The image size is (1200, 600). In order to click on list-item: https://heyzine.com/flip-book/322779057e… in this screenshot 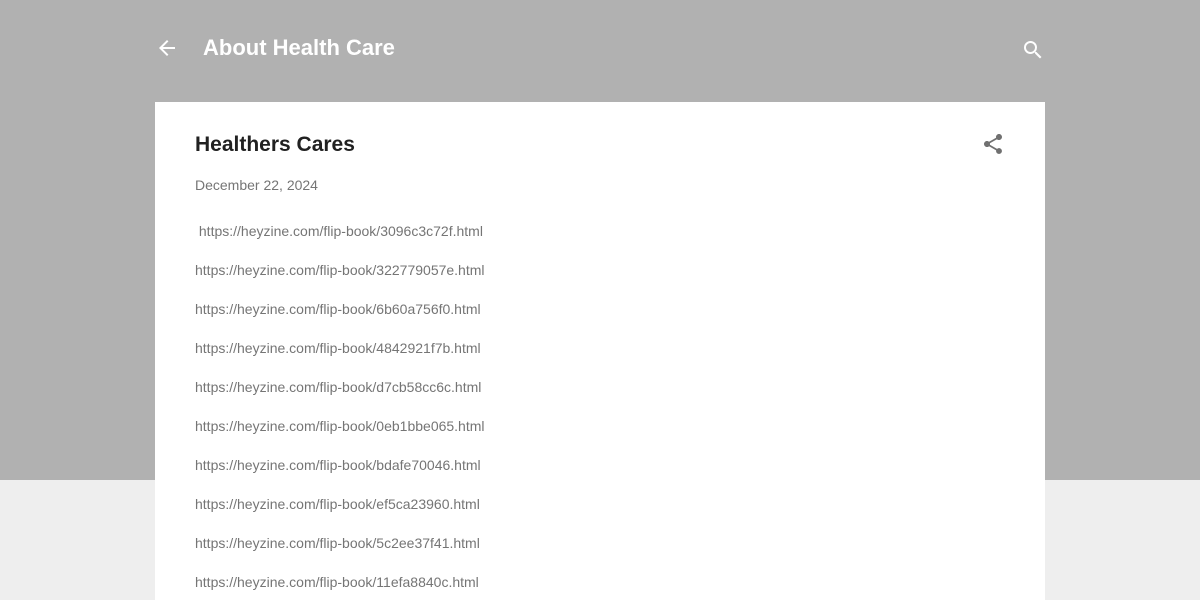, I will do `click(340, 281)`.